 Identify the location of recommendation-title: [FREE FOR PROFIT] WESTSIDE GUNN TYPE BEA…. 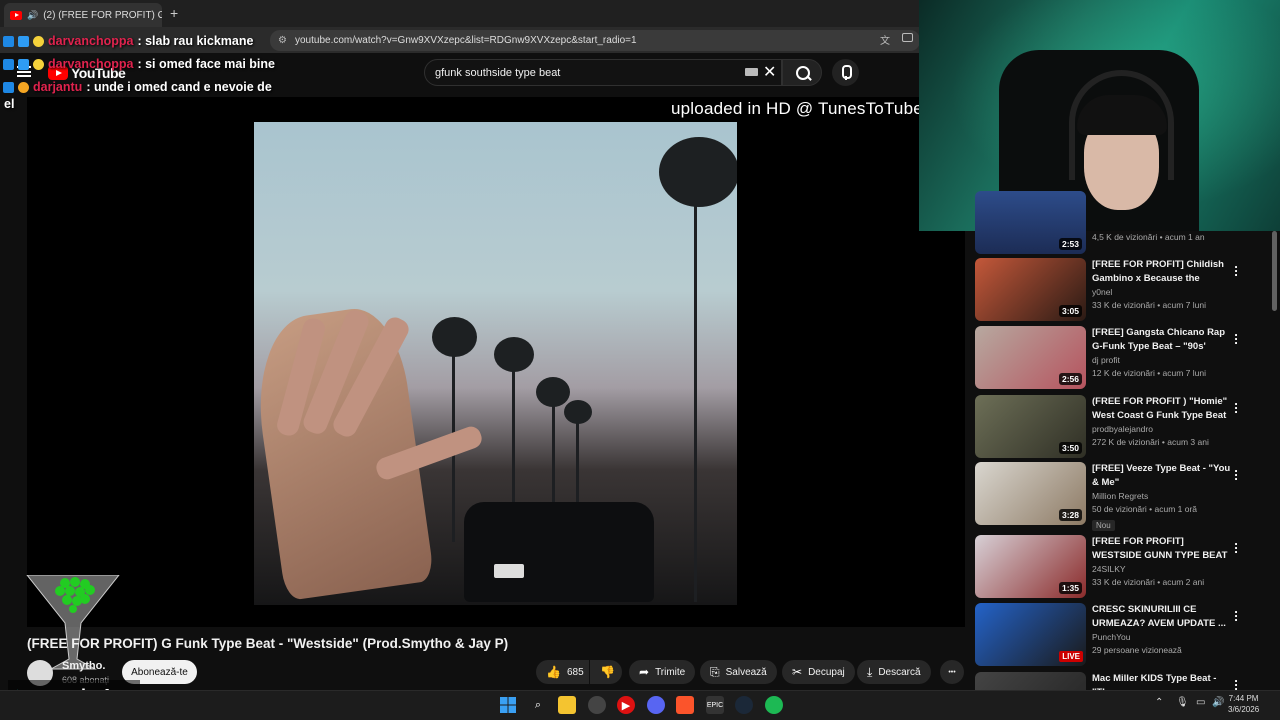
(1162, 548).